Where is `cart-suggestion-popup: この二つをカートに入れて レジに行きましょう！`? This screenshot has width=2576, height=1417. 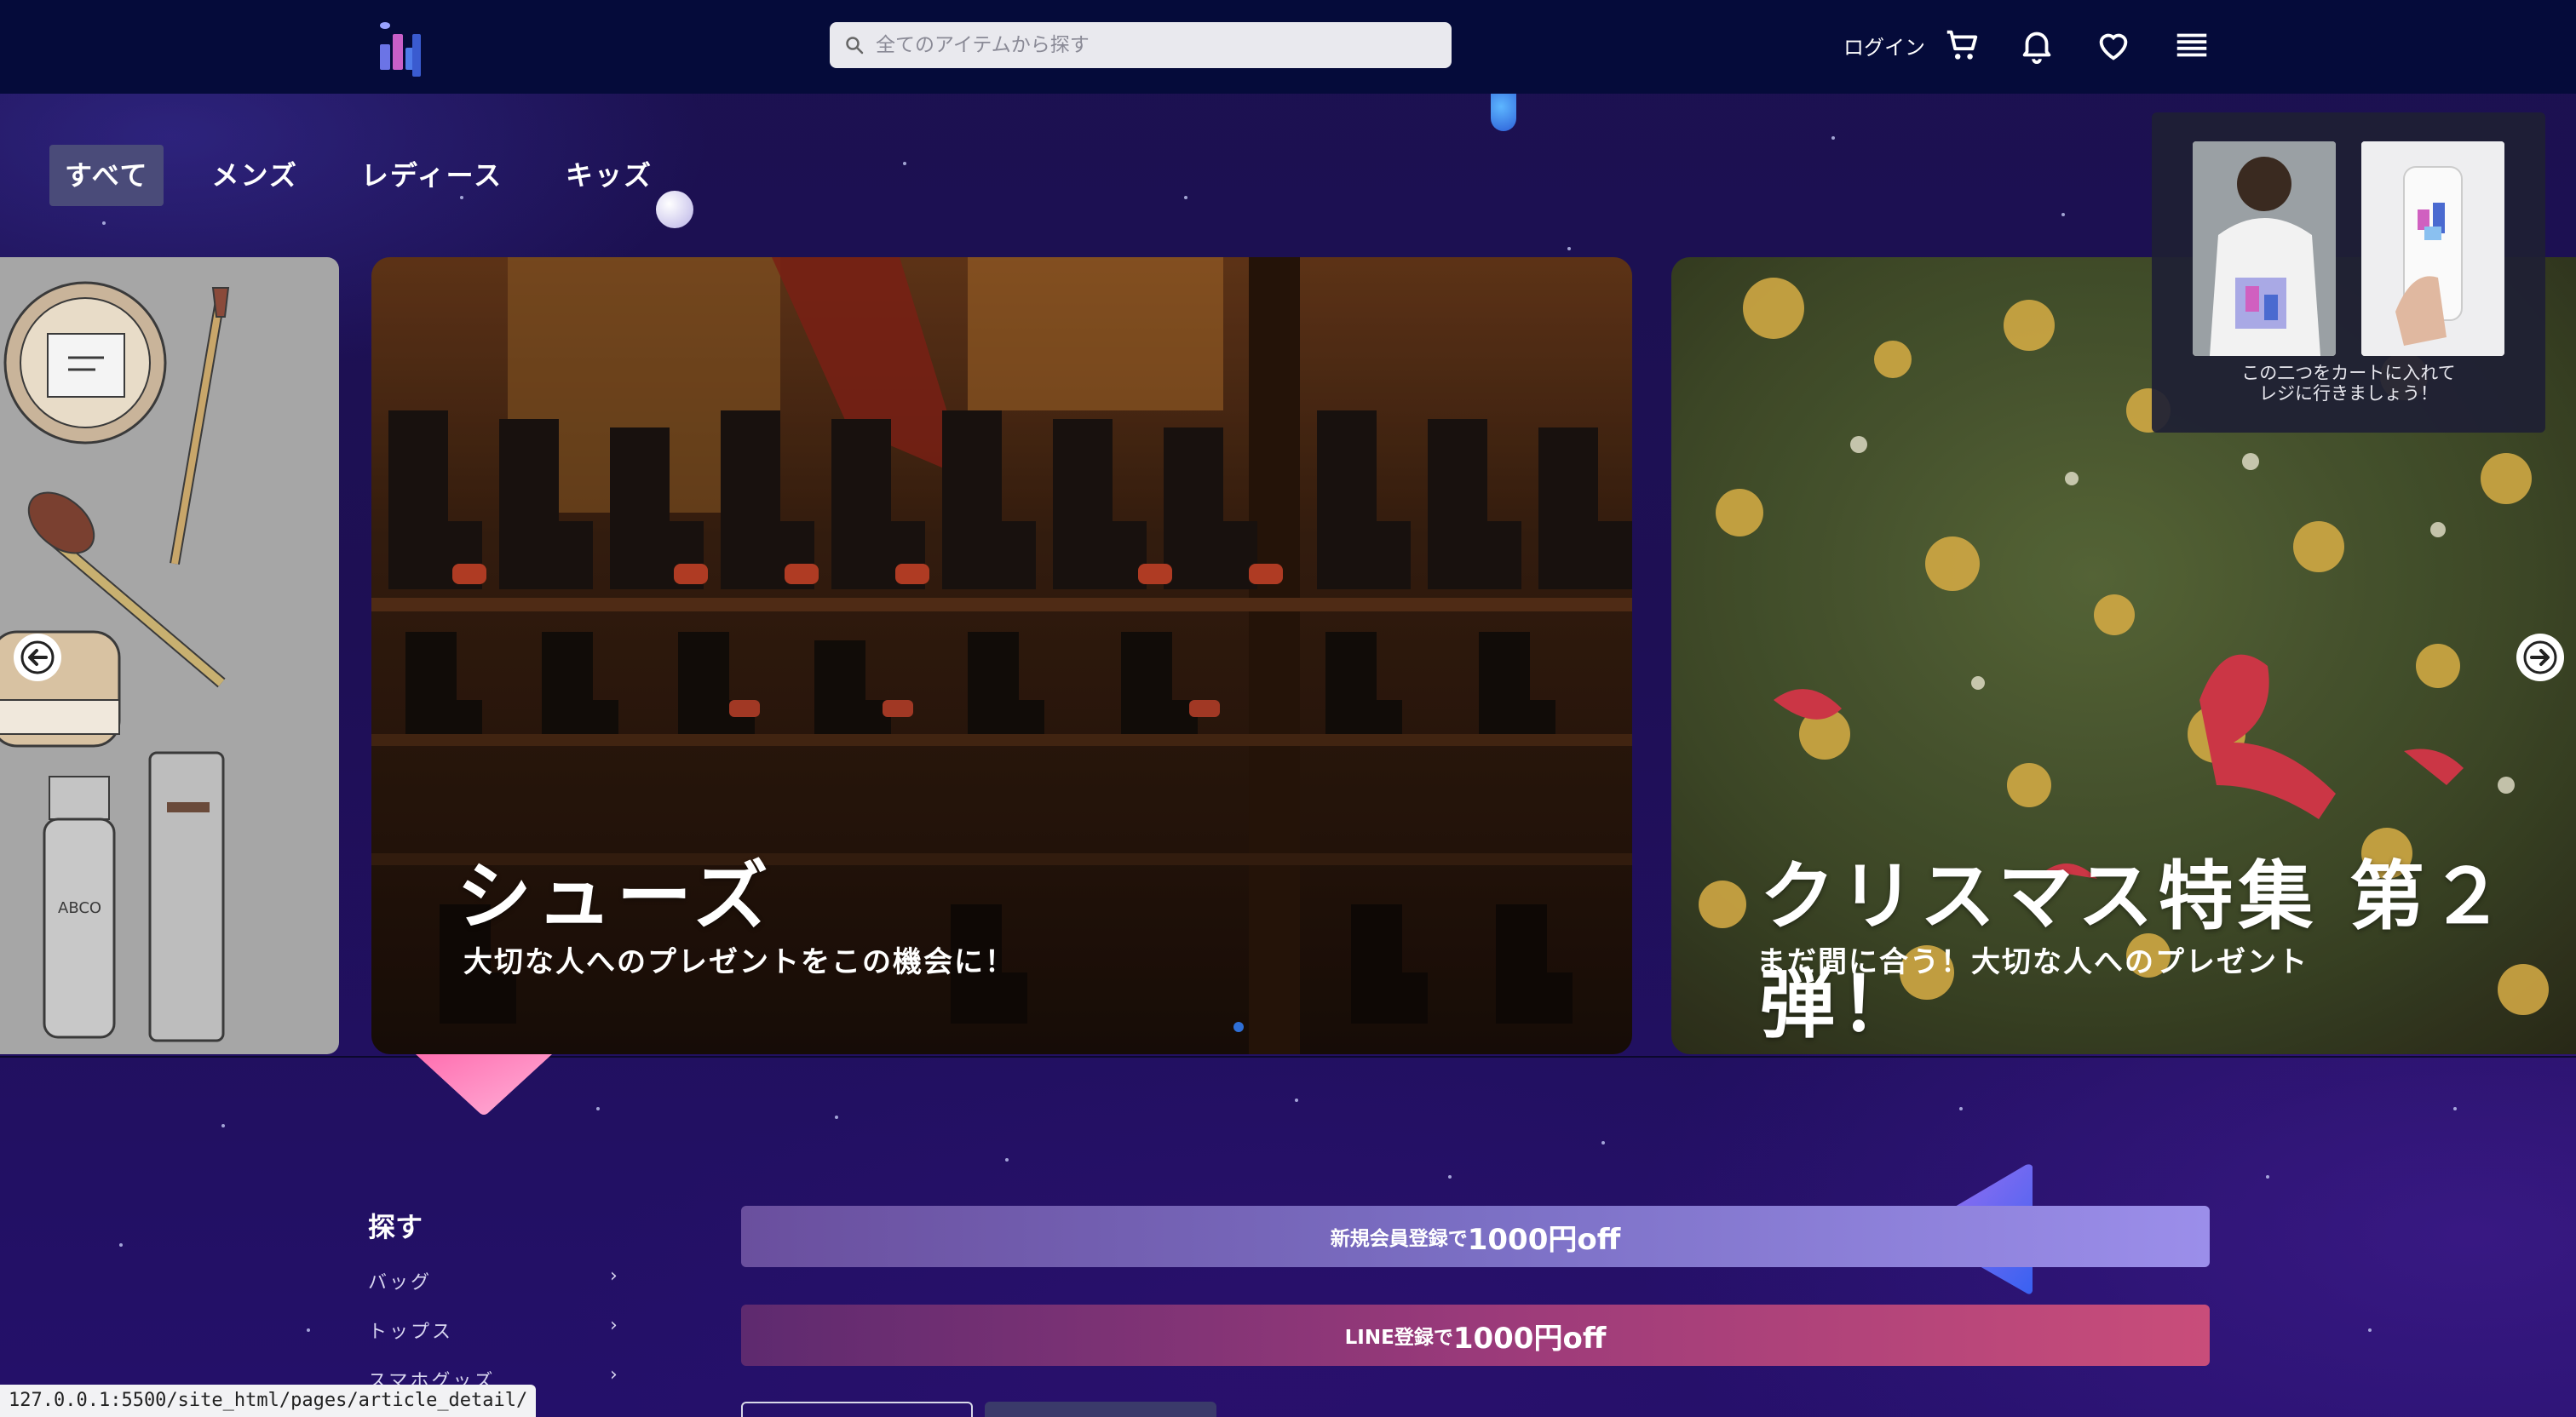 cart-suggestion-popup: この二つをカートに入れて レジに行きましょう！ is located at coordinates (2349, 272).